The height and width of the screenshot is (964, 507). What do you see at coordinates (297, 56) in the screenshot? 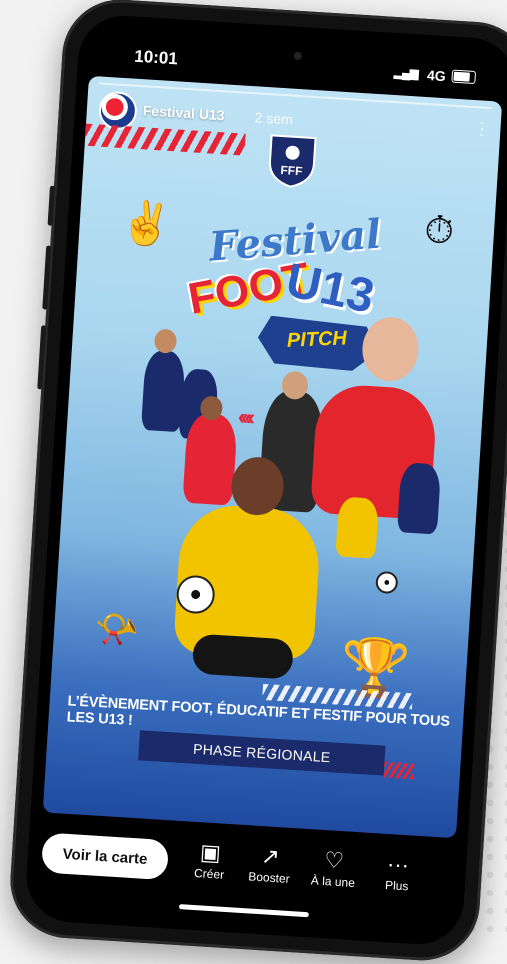
I see `front-camera` at bounding box center [297, 56].